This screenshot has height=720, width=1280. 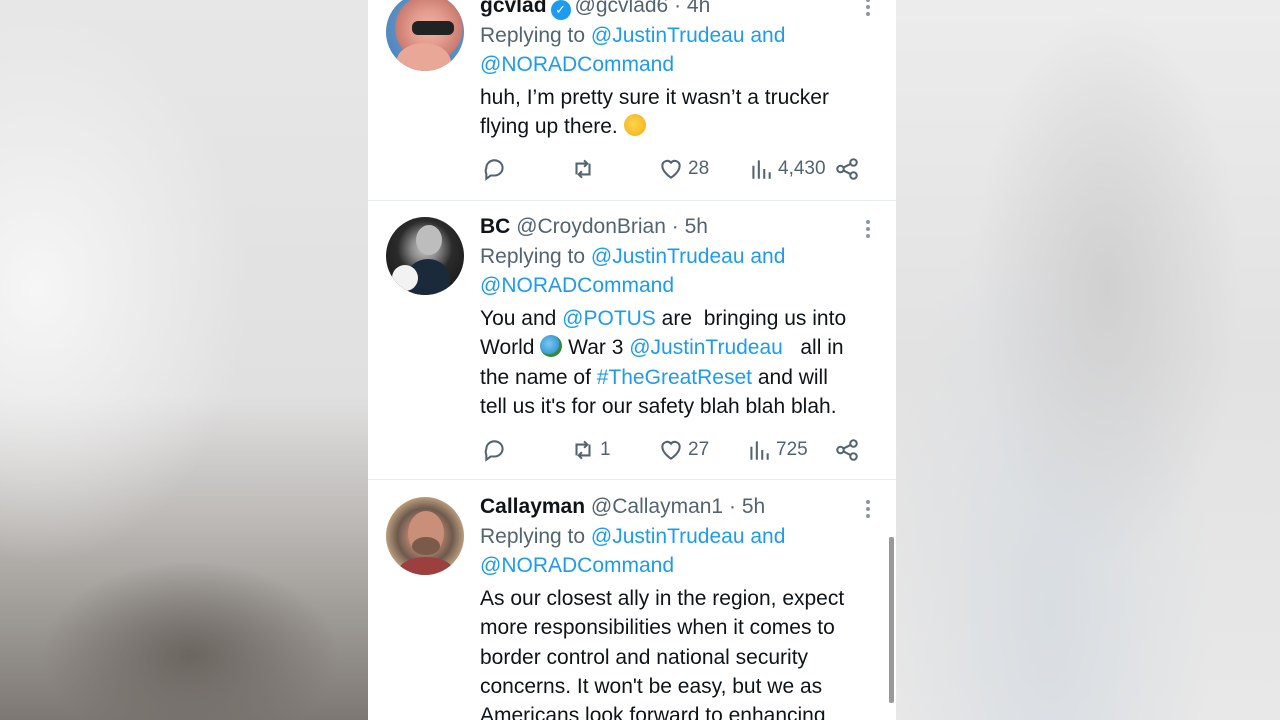 I want to click on retweet-button: 1, so click(x=590, y=450).